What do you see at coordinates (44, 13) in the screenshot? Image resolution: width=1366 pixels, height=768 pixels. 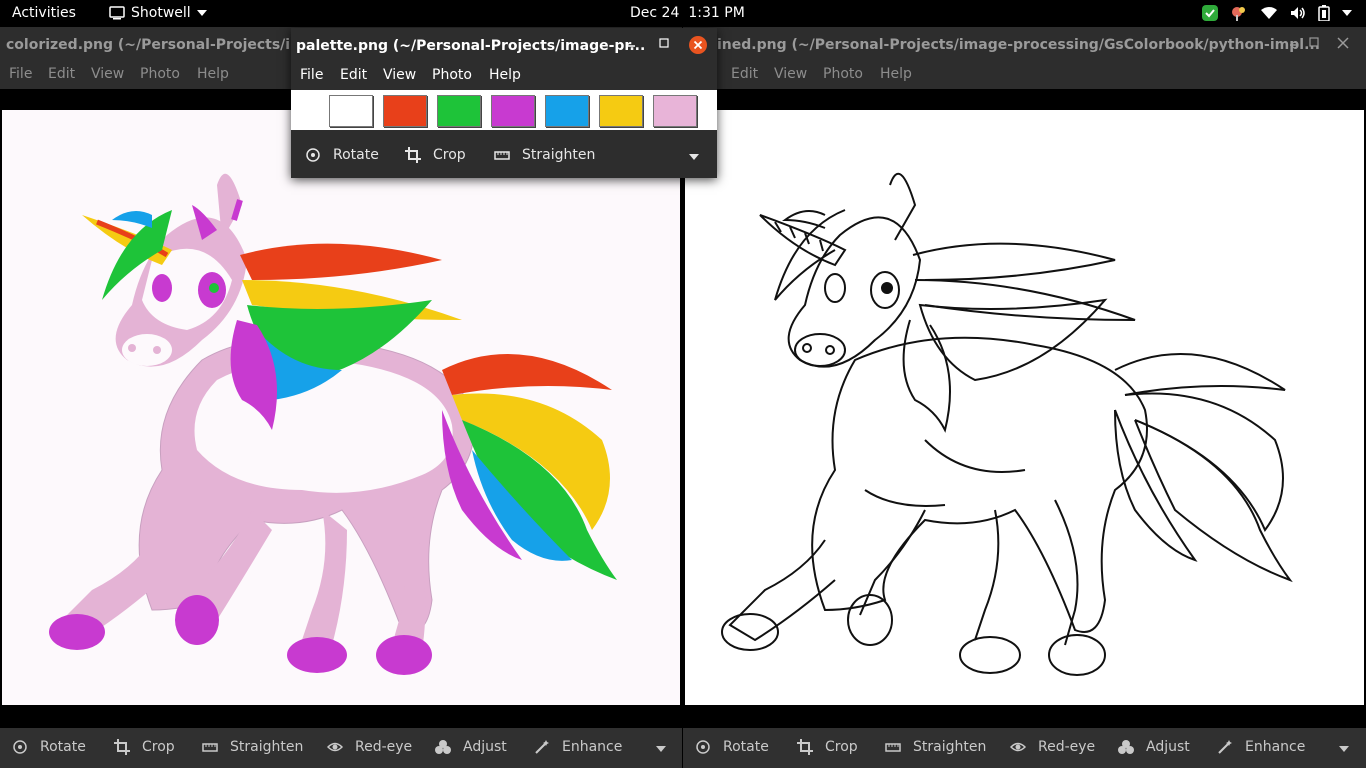 I see `activities-button: Activities` at bounding box center [44, 13].